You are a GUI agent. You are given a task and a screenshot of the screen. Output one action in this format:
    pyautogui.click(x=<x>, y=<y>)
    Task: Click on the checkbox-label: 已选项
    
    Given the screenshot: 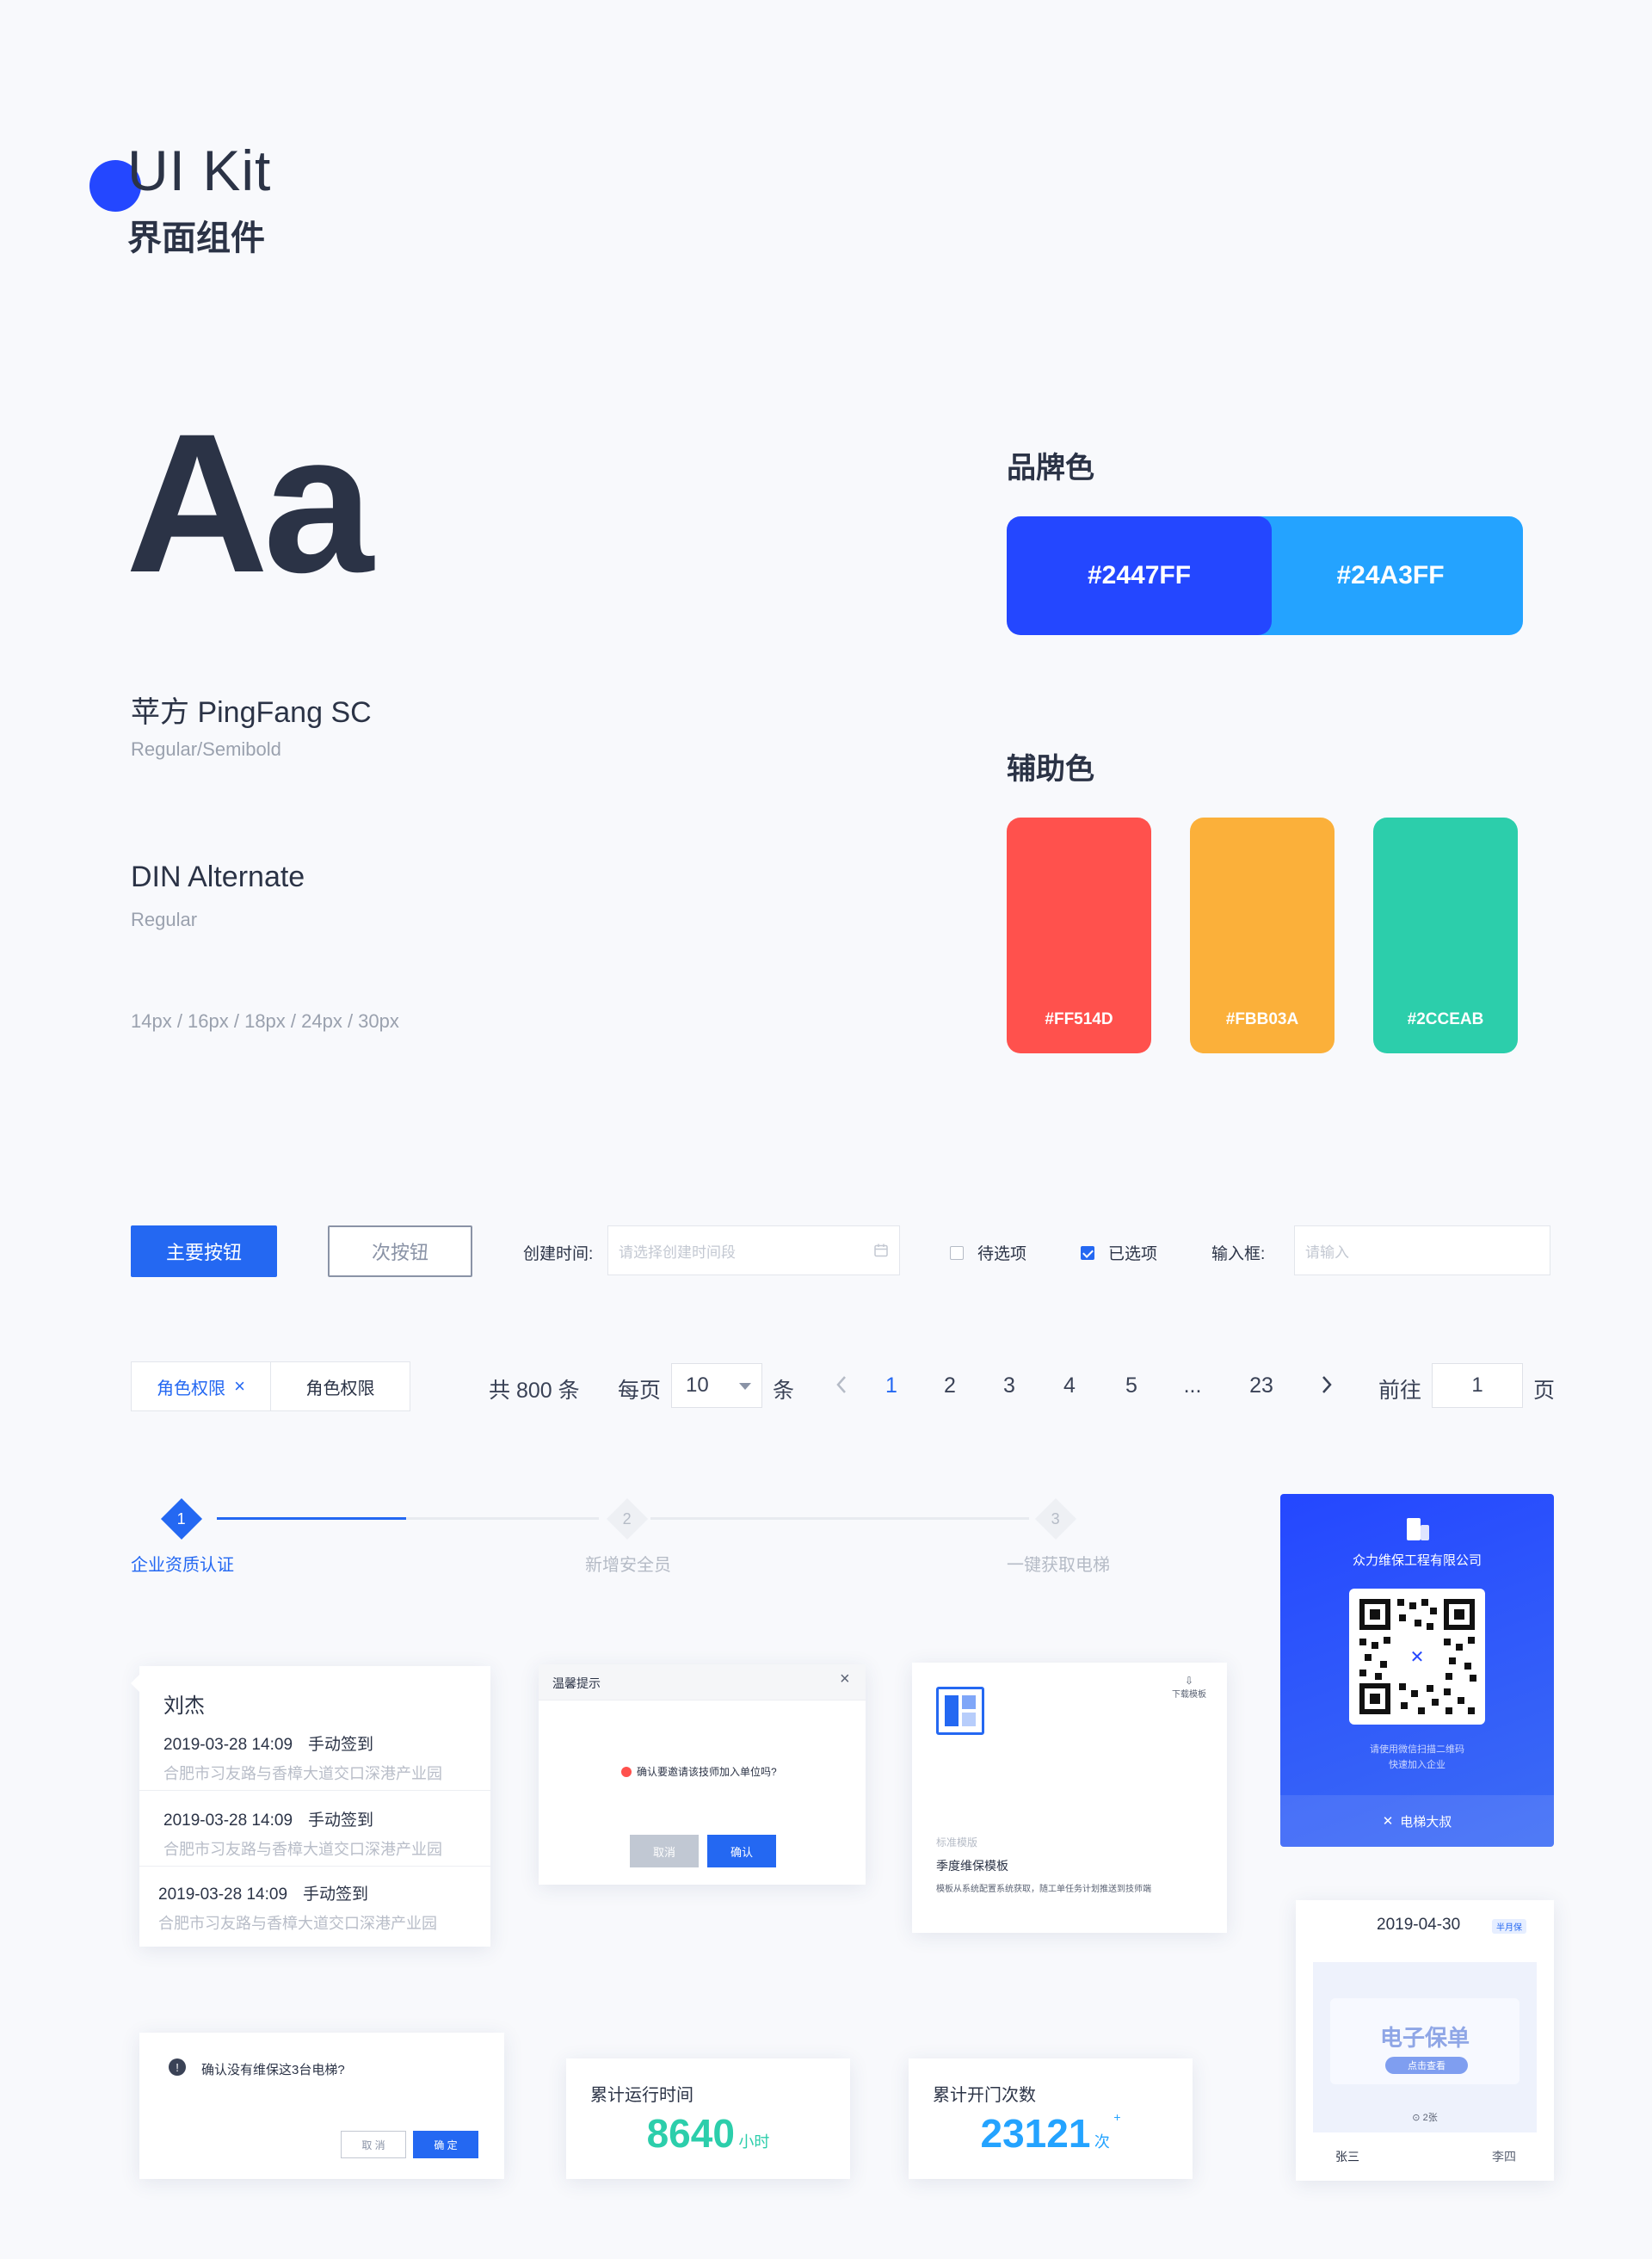 What is the action you would take?
    pyautogui.click(x=1133, y=1254)
    